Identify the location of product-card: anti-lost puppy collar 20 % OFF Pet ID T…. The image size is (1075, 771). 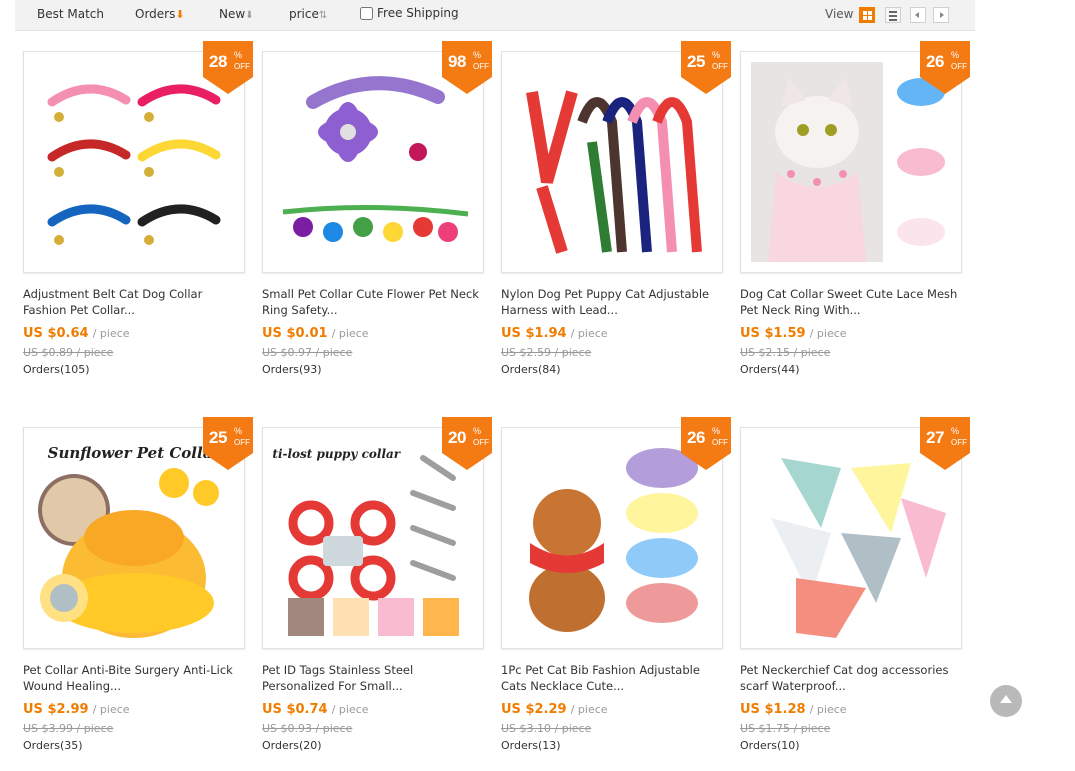
(377, 587).